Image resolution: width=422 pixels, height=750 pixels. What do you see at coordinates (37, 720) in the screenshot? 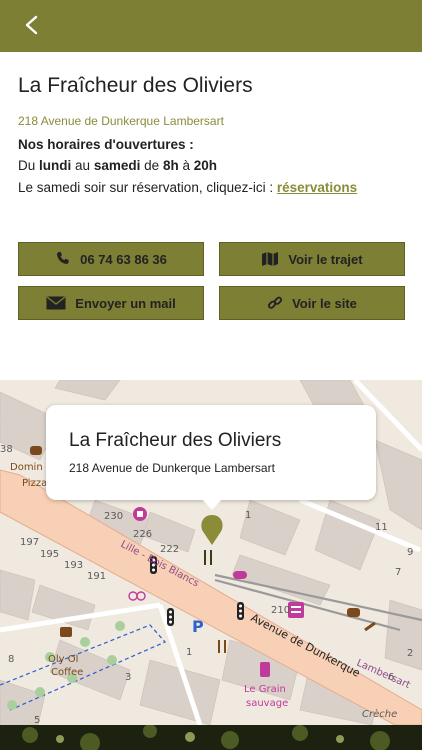
I see `svg-text: 5` at bounding box center [37, 720].